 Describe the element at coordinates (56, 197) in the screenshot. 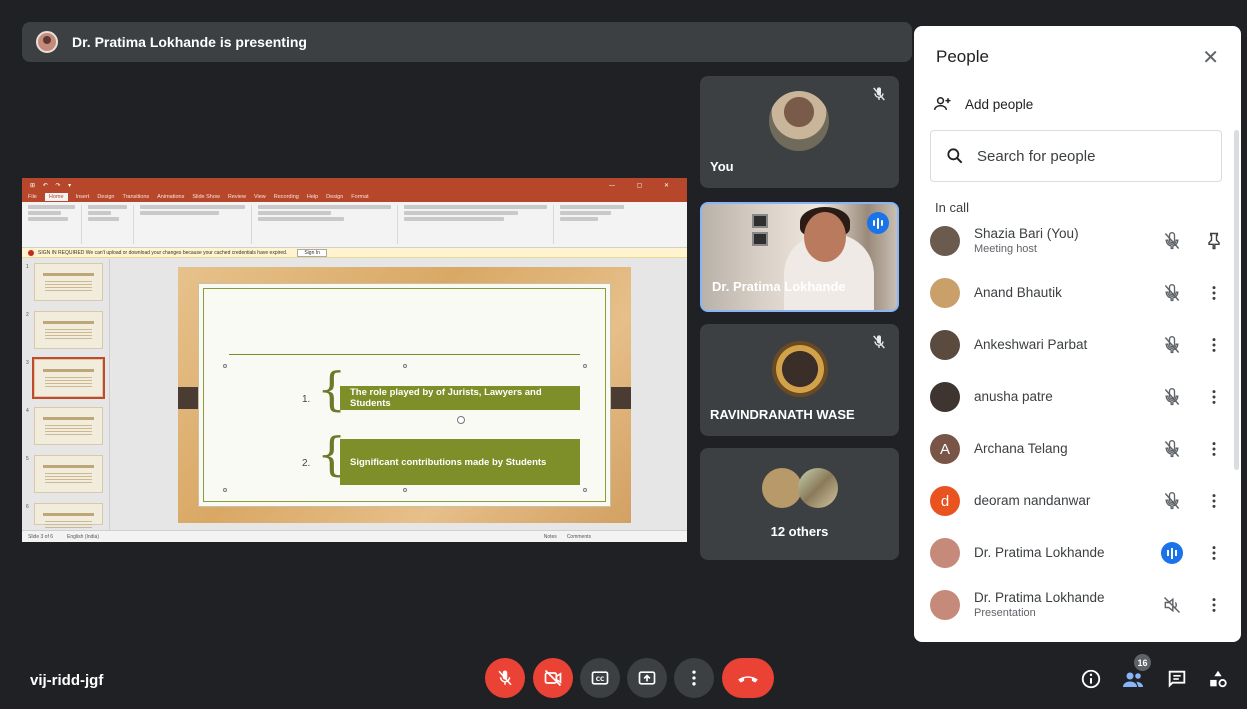

I see `ppt-tab-active: Home` at that location.